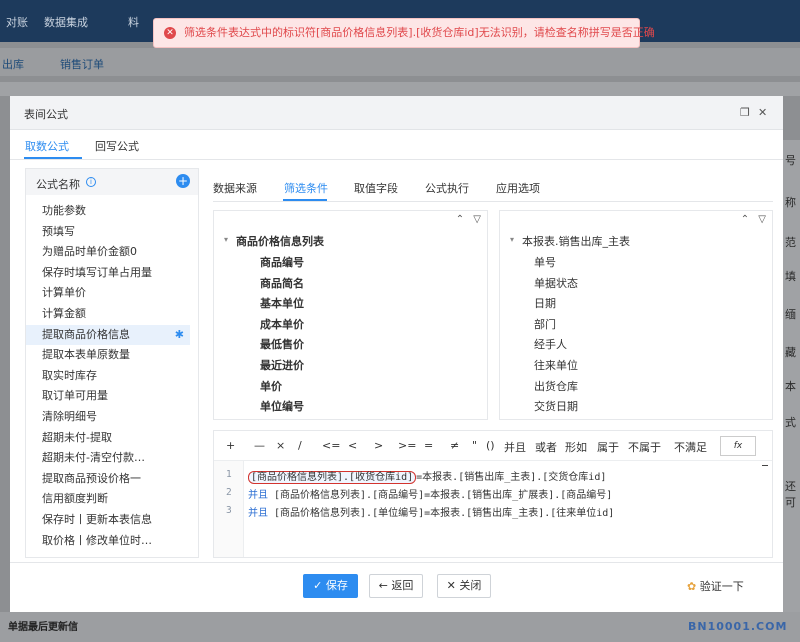 Image resolution: width=800 pixels, height=642 pixels. Describe the element at coordinates (179, 335) in the screenshot. I see `gear-icon: ✱` at that location.